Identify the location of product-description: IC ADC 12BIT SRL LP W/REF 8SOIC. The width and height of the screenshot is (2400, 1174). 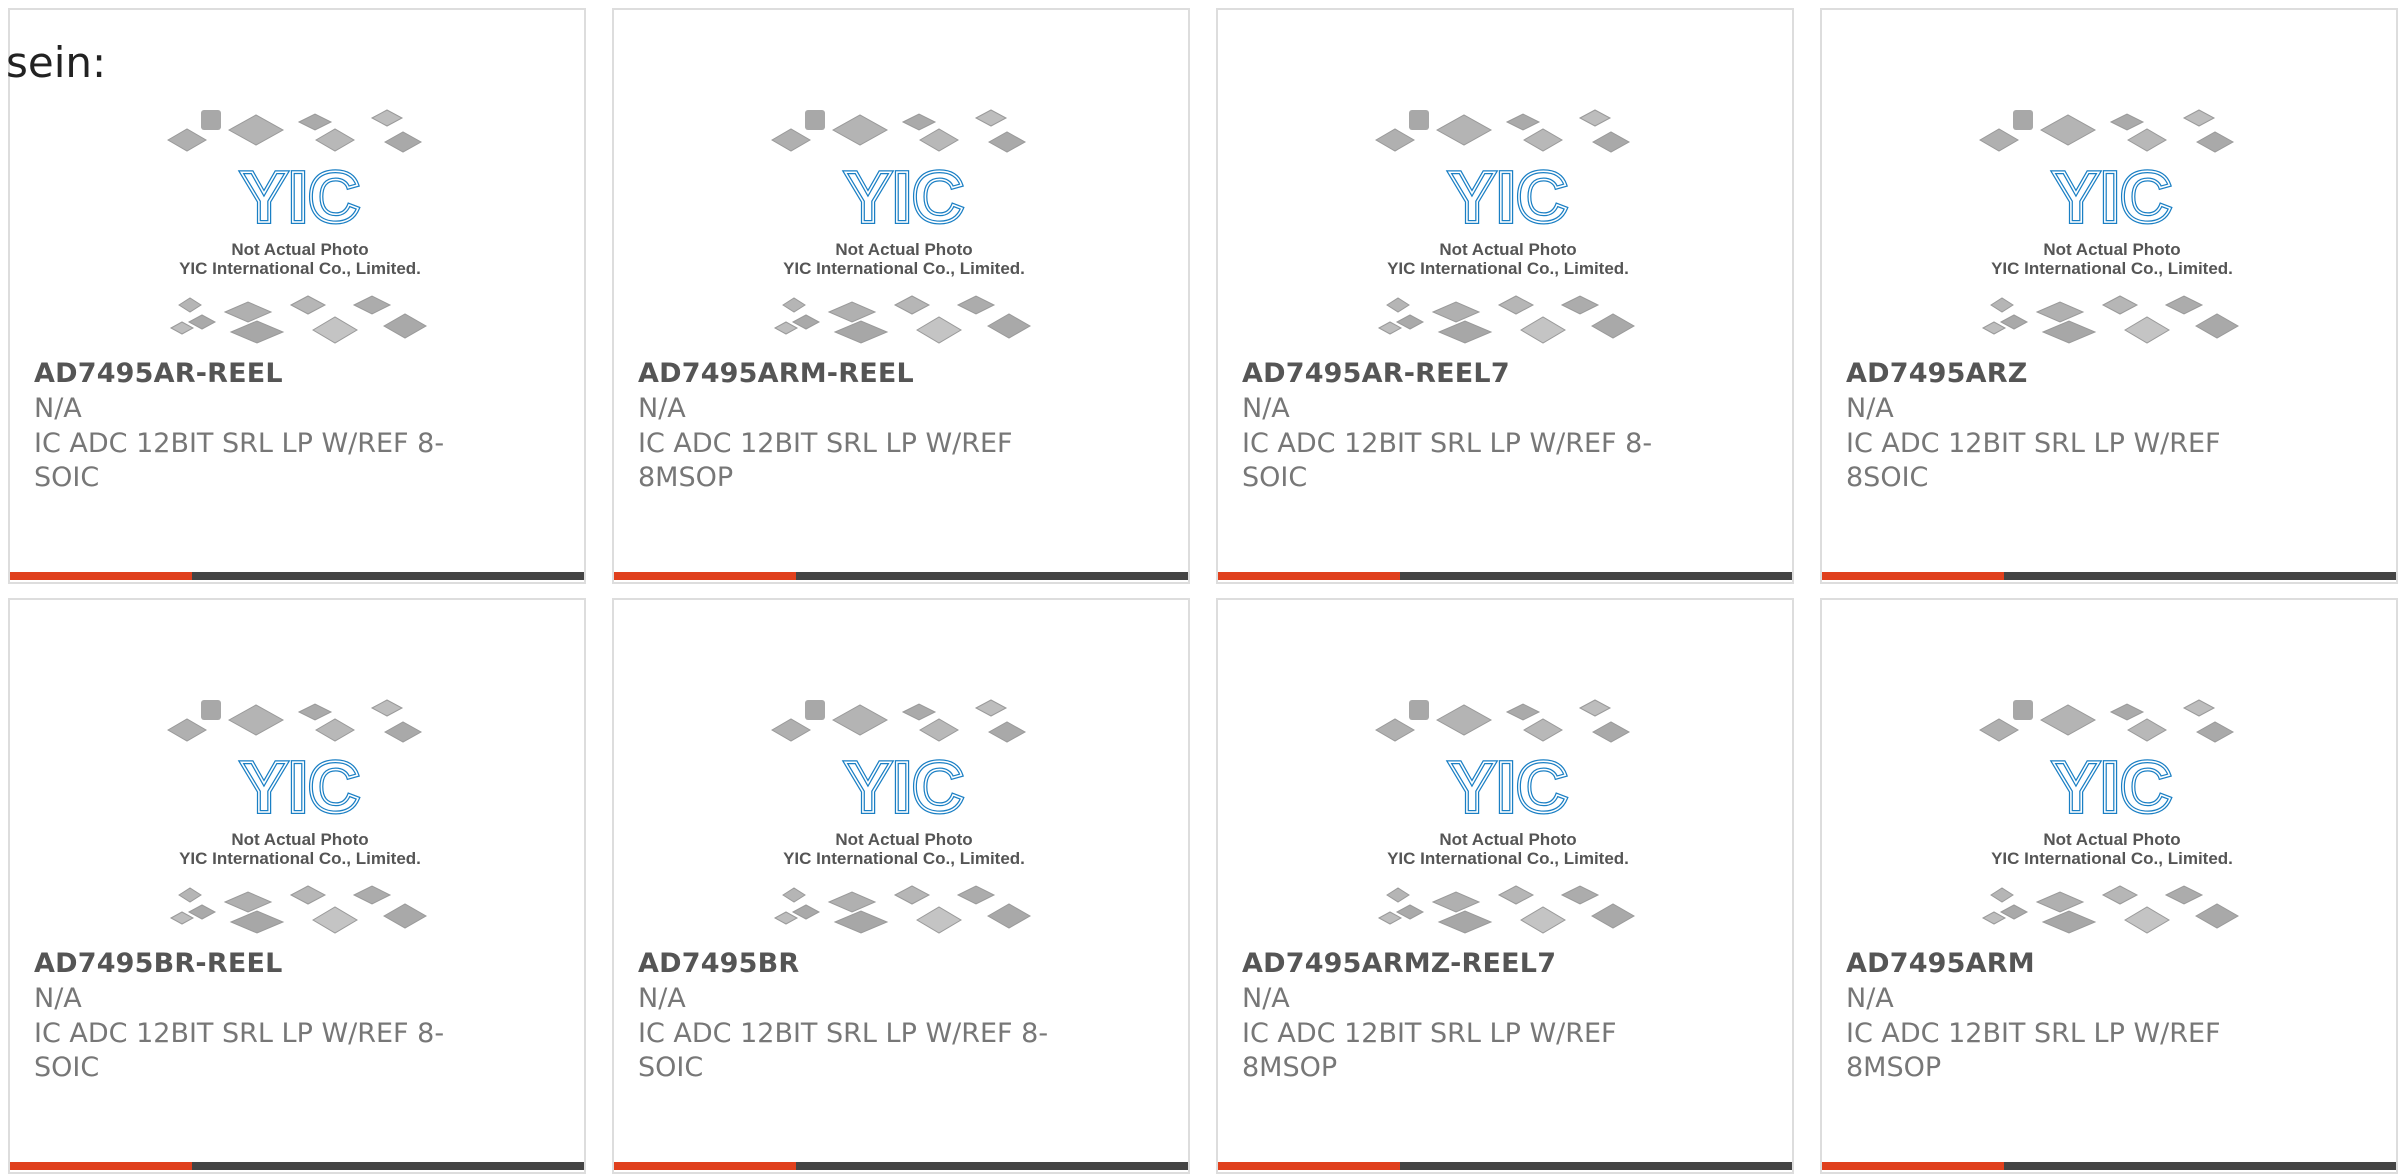
(2033, 460).